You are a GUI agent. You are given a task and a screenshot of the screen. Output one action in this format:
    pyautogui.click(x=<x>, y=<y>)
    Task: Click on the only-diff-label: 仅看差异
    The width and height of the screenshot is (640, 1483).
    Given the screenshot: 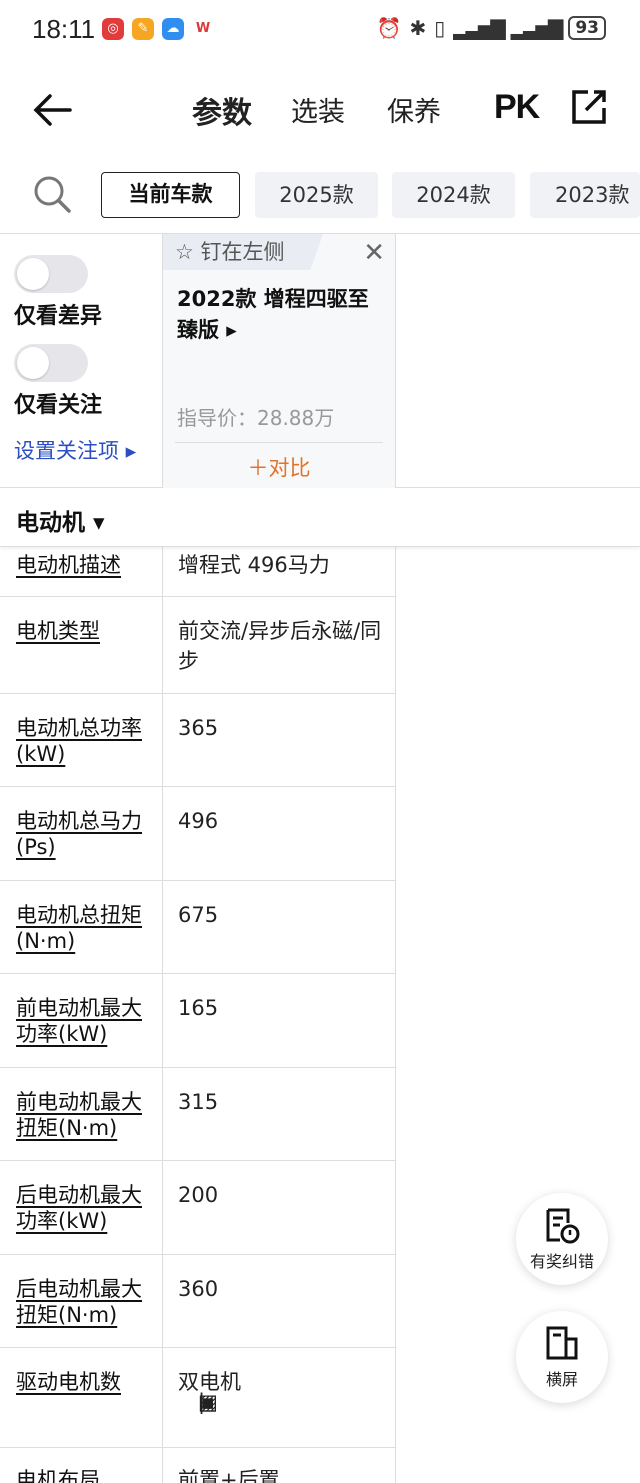 What is the action you would take?
    pyautogui.click(x=58, y=316)
    